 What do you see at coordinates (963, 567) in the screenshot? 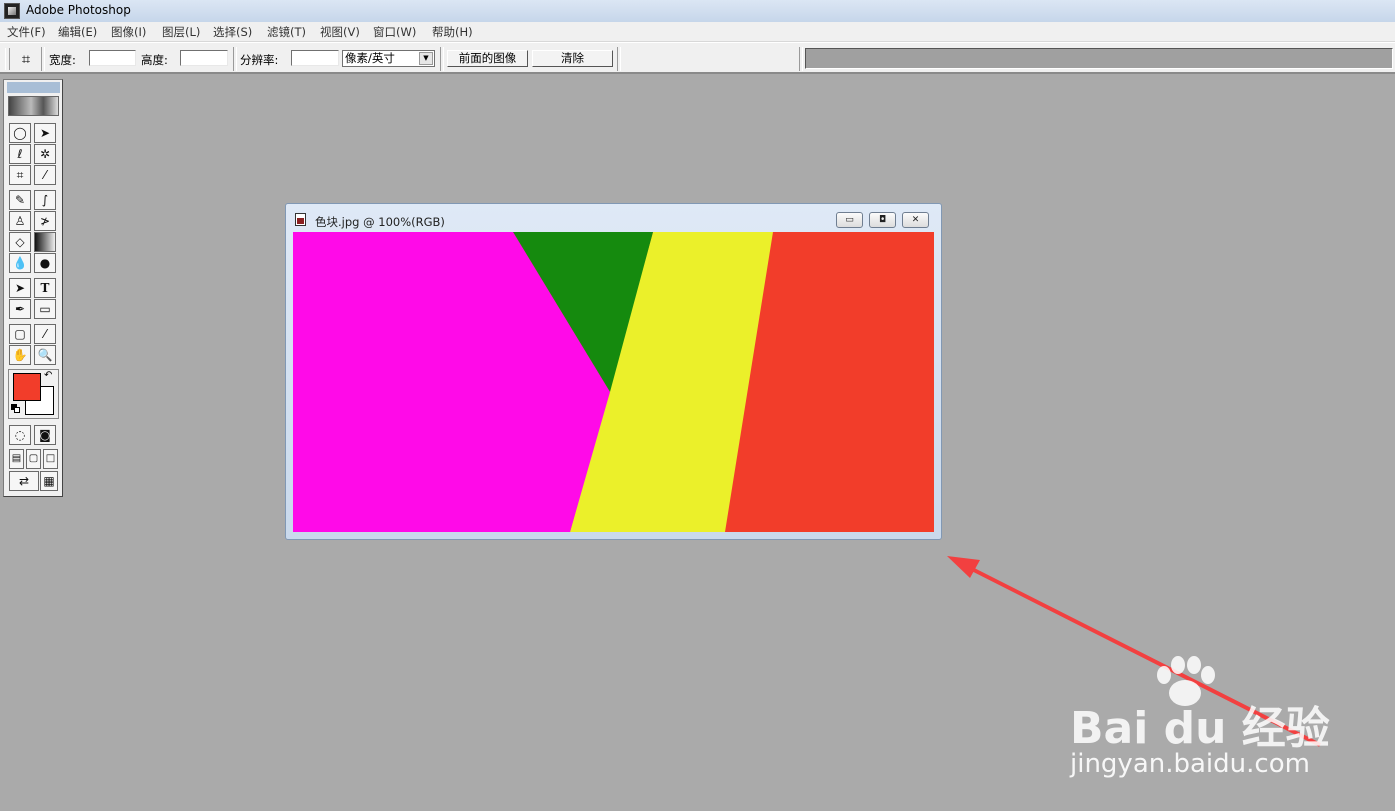
I see `arrow-head` at bounding box center [963, 567].